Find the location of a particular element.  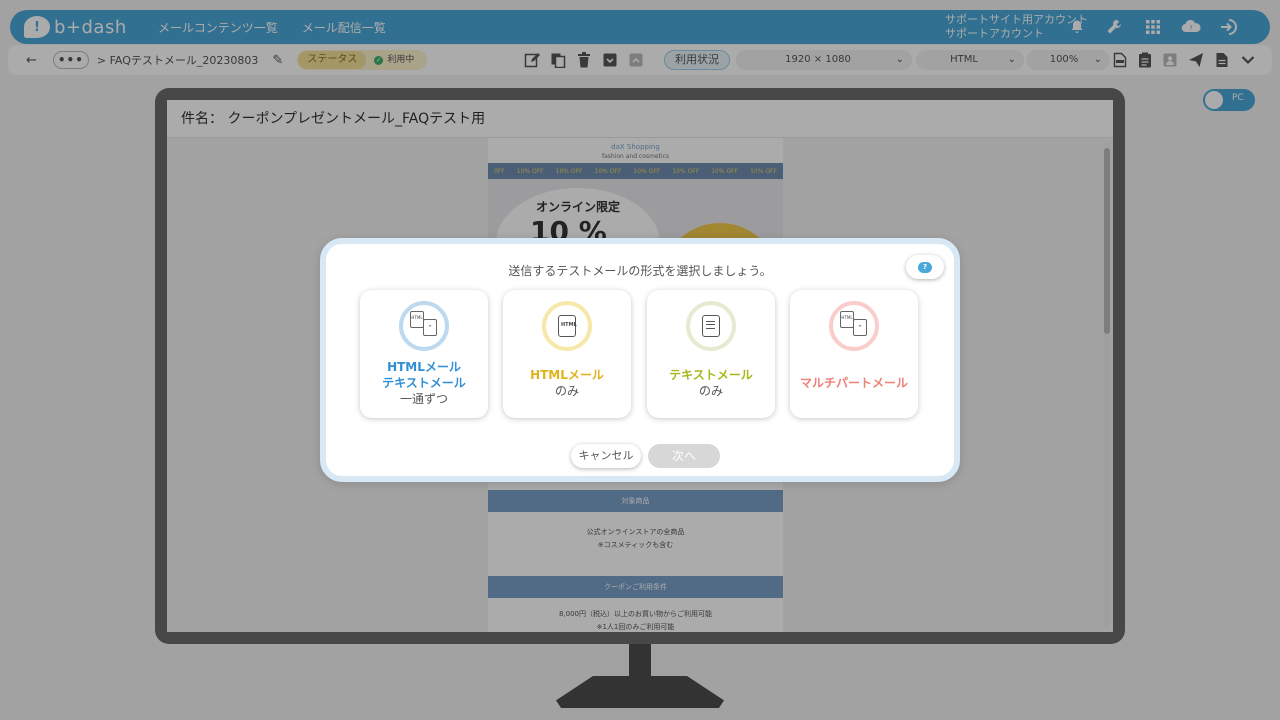

option-title: テキストメール is located at coordinates (711, 375).